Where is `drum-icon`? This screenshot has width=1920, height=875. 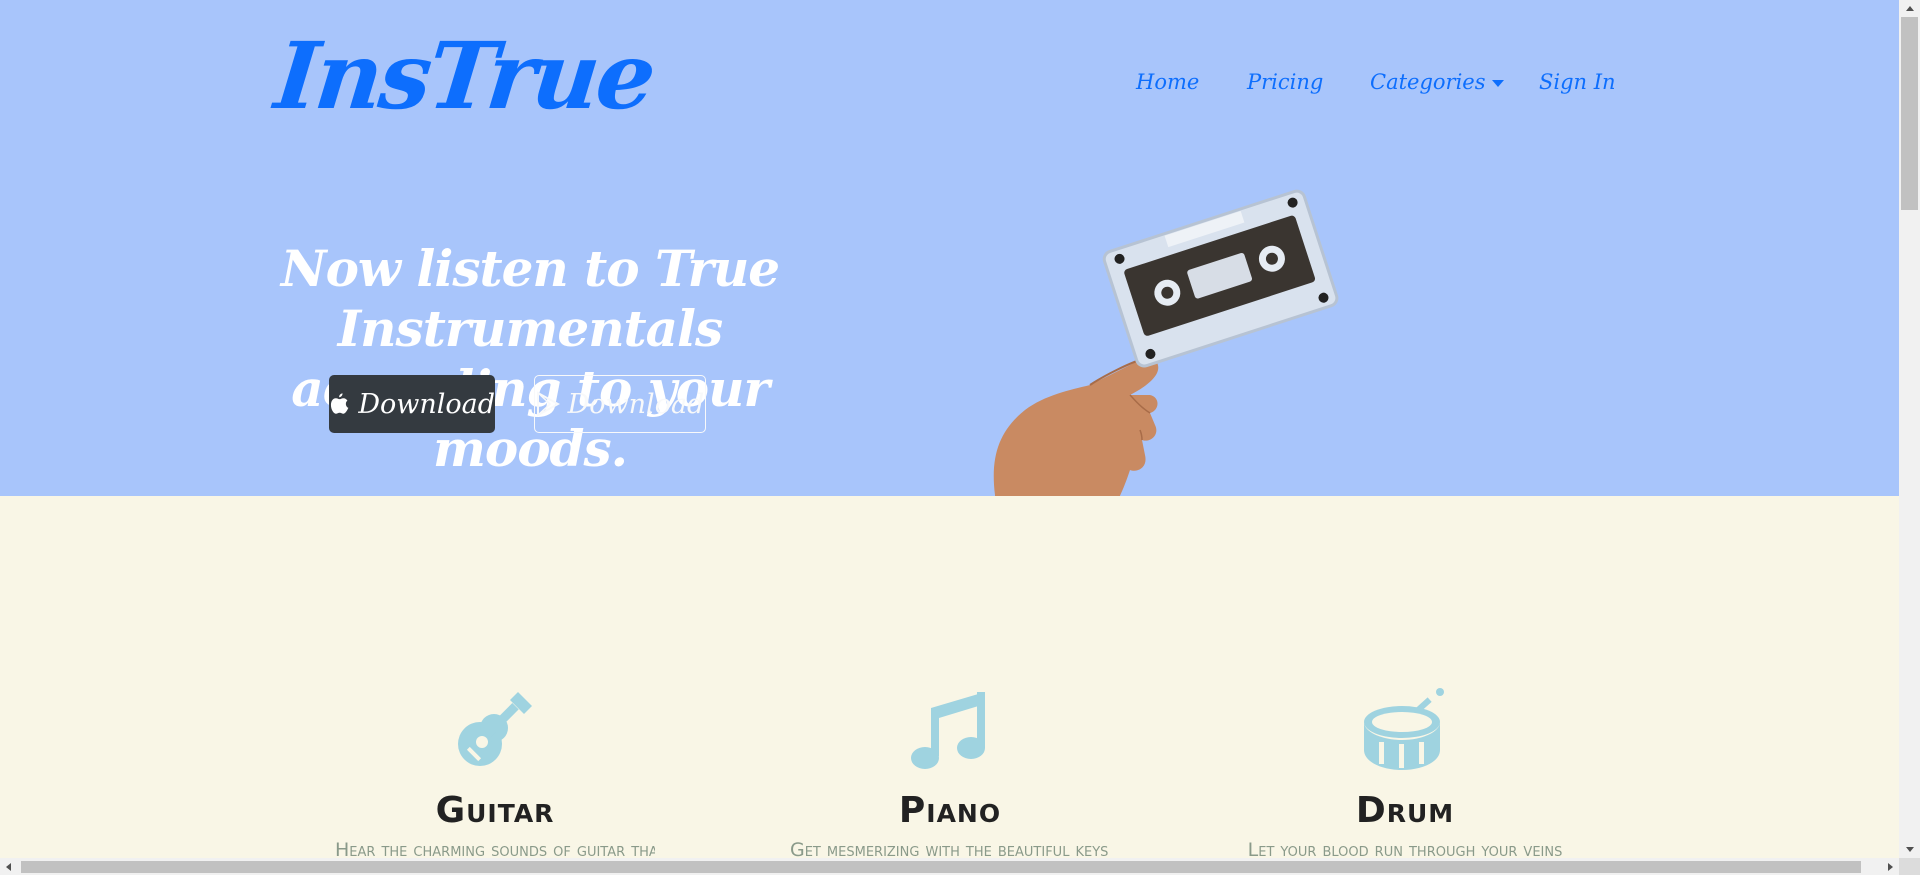
drum-icon is located at coordinates (1404, 729).